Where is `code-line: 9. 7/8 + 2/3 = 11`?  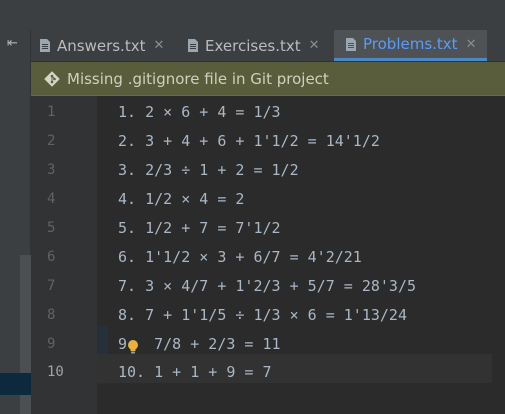 code-line: 9. 7/8 + 2/3 = 11 is located at coordinates (199, 344).